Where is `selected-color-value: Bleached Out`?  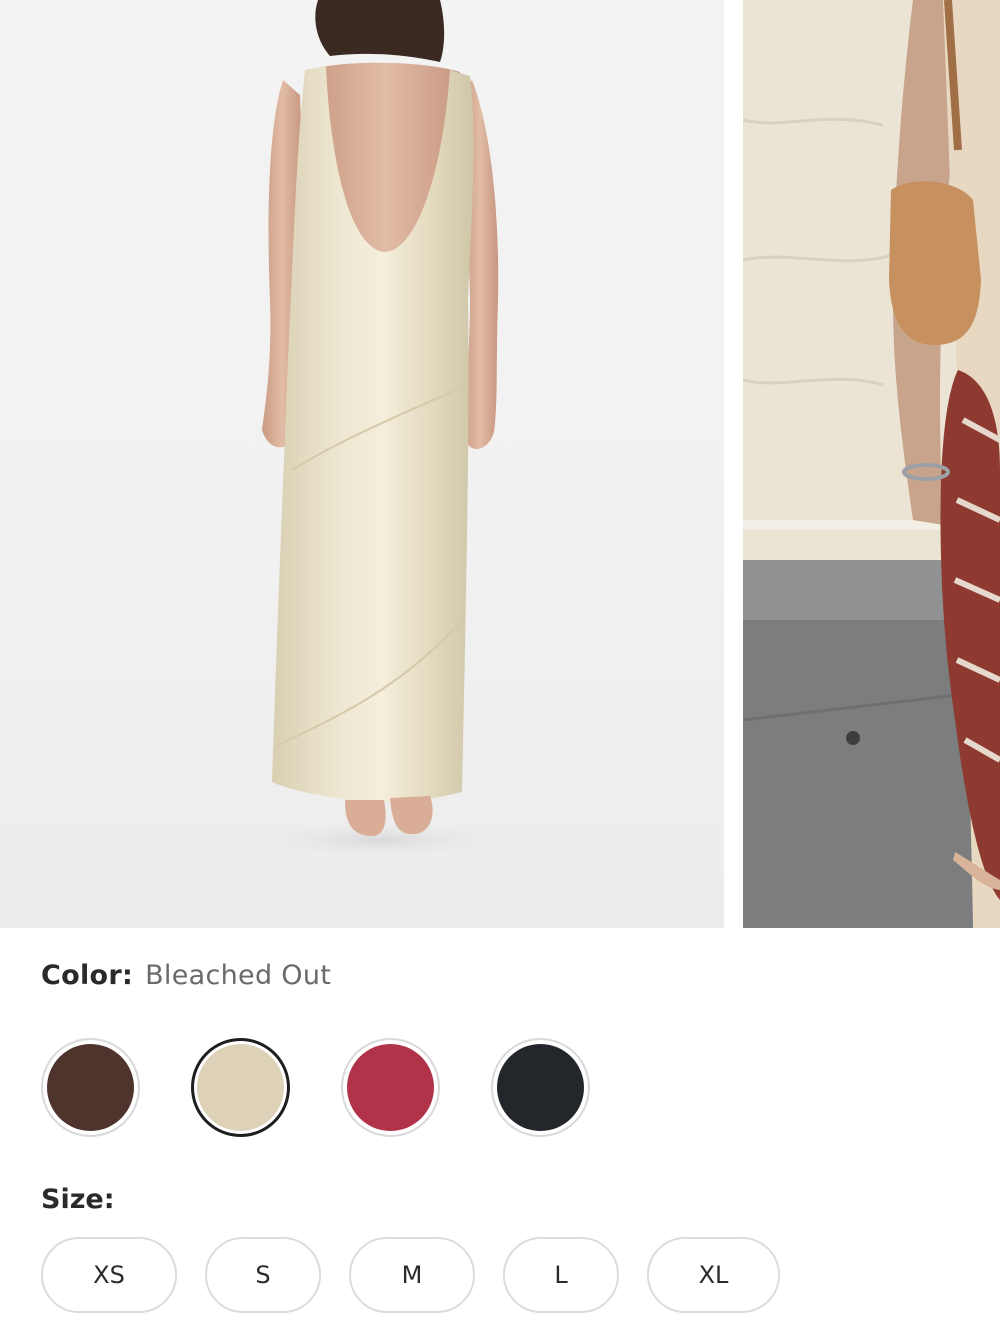
selected-color-value: Bleached Out is located at coordinates (238, 975).